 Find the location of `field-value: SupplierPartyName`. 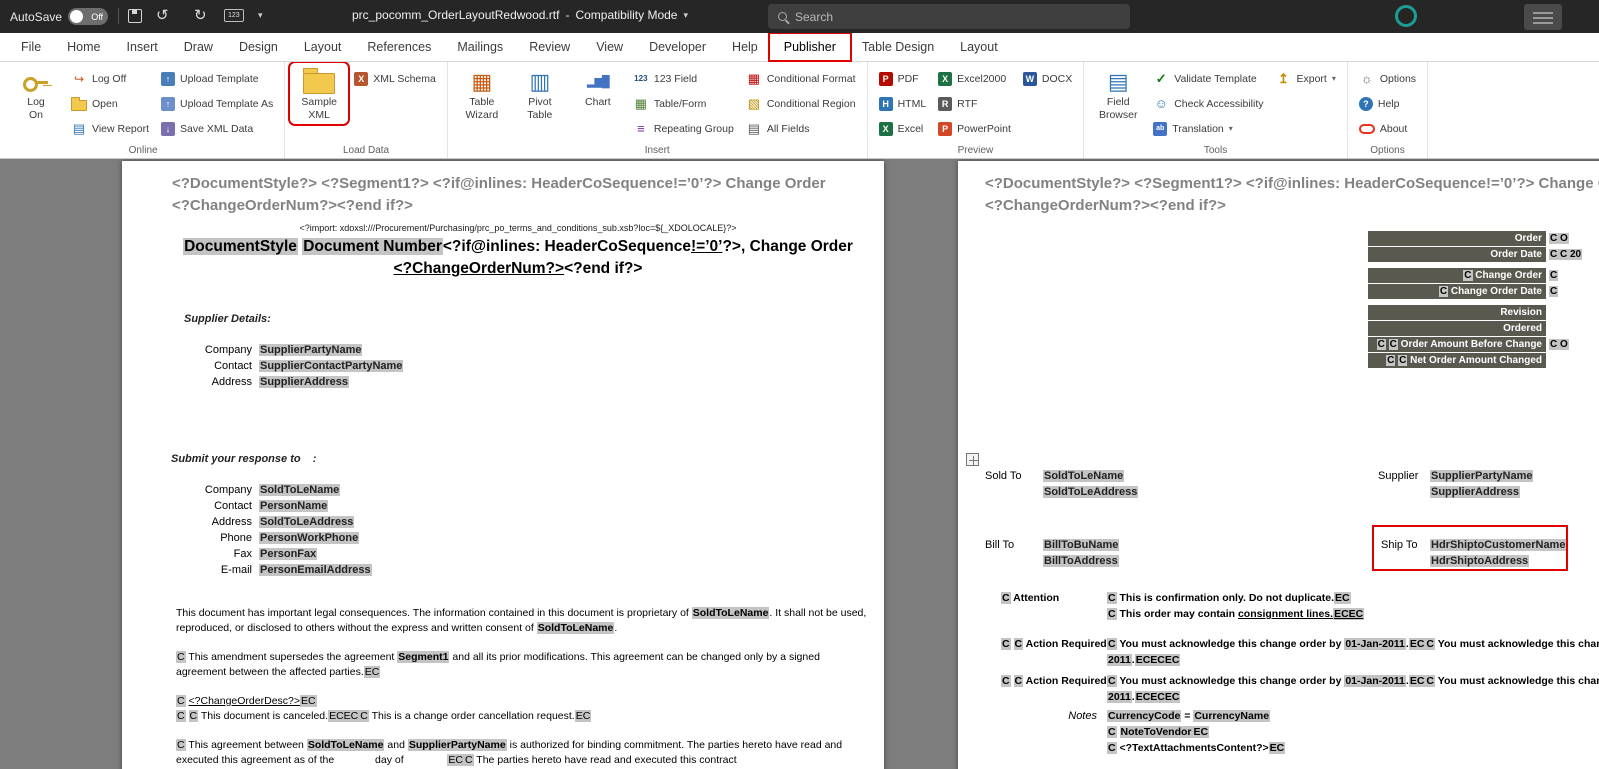

field-value: SupplierPartyName is located at coordinates (311, 350).